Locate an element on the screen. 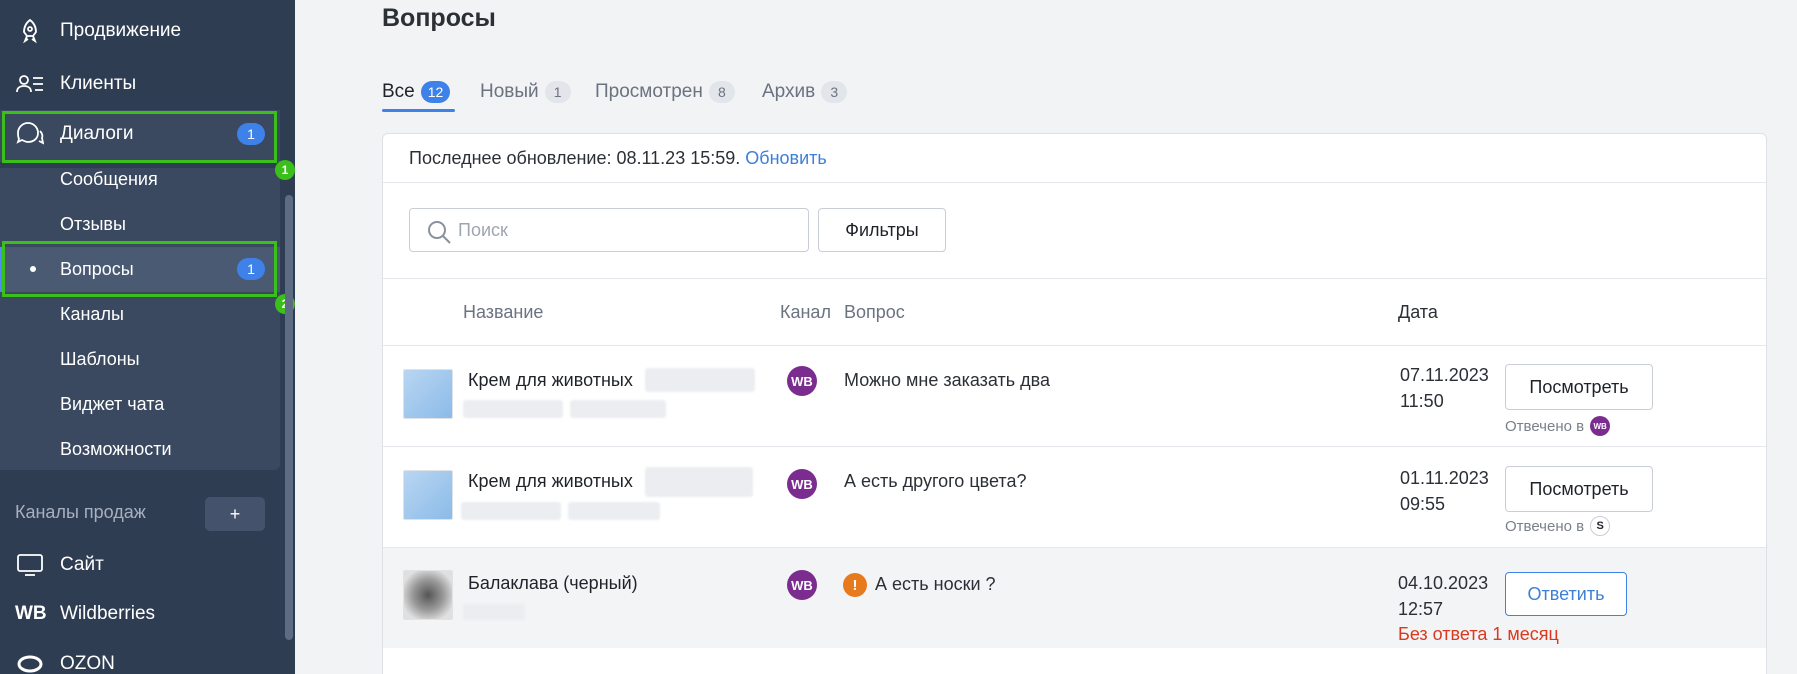 The width and height of the screenshot is (1797, 674). tab-count-badge: 8 is located at coordinates (721, 92).